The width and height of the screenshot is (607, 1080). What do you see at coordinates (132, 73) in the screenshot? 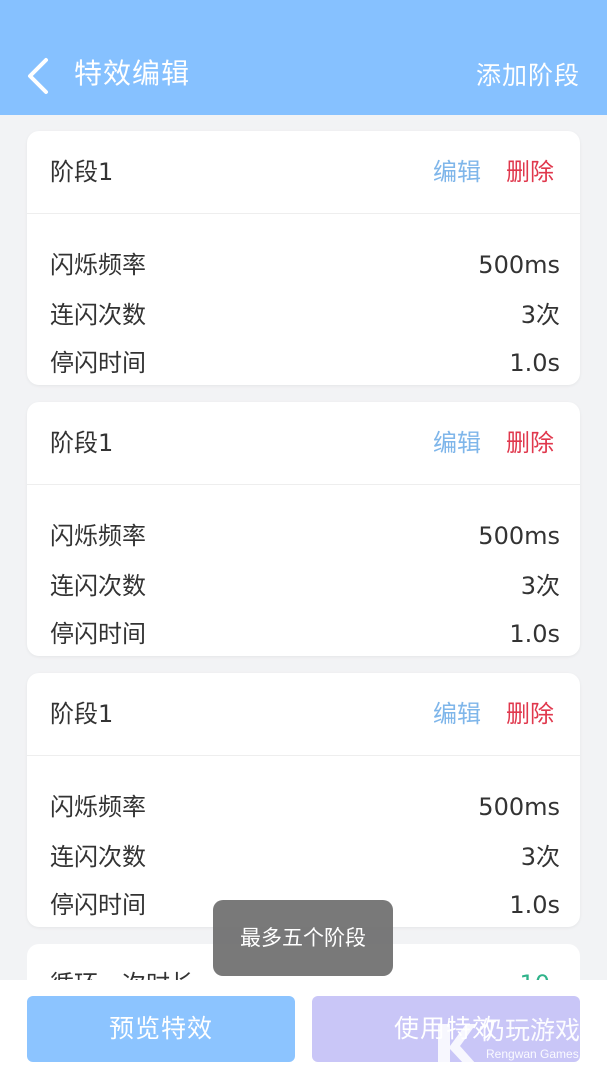
I see `page-title: 特效编辑` at bounding box center [132, 73].